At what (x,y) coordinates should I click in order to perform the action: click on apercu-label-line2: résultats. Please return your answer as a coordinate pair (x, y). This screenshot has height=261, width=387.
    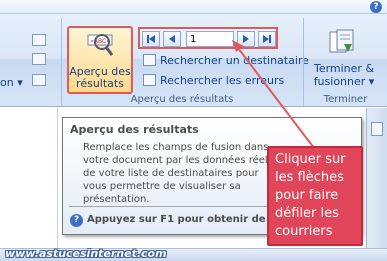
    Looking at the image, I should click on (100, 83).